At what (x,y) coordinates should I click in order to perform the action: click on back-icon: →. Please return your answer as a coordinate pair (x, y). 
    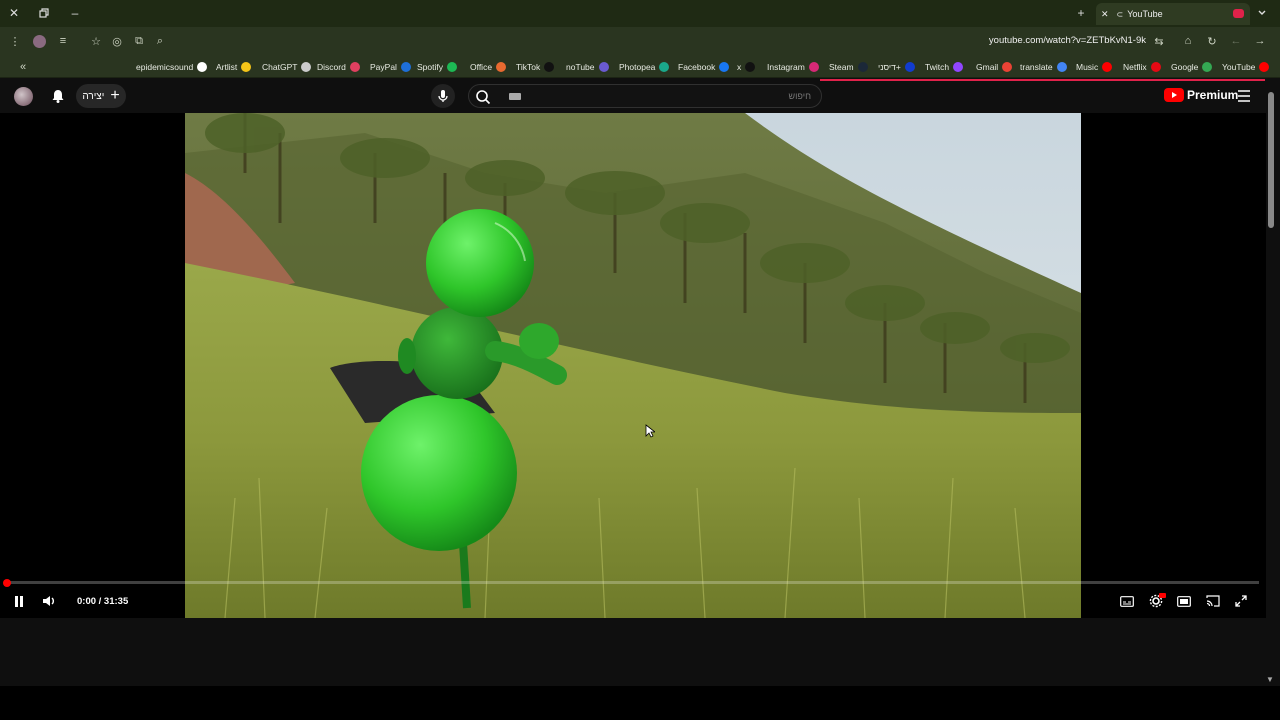
    Looking at the image, I should click on (1260, 41).